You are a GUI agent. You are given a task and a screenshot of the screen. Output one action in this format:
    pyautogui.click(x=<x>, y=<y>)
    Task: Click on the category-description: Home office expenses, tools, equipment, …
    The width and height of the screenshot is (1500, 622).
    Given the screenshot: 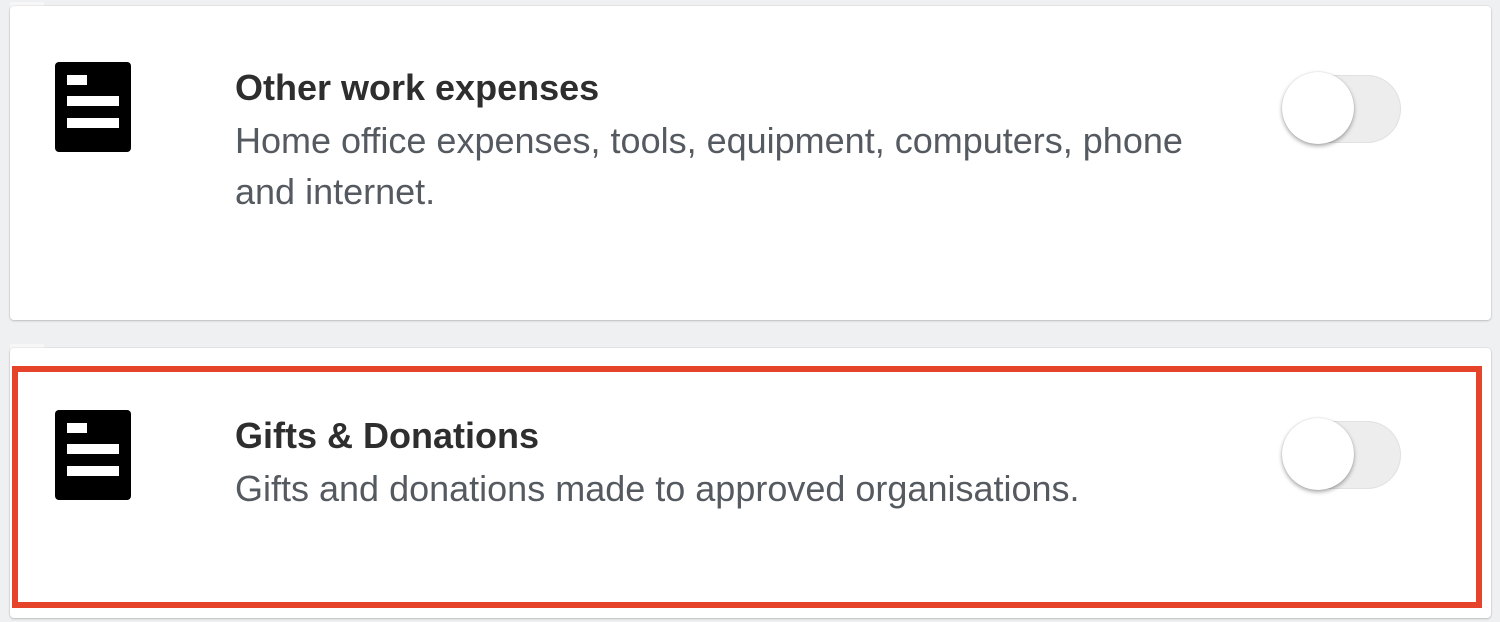 What is the action you would take?
    pyautogui.click(x=709, y=166)
    